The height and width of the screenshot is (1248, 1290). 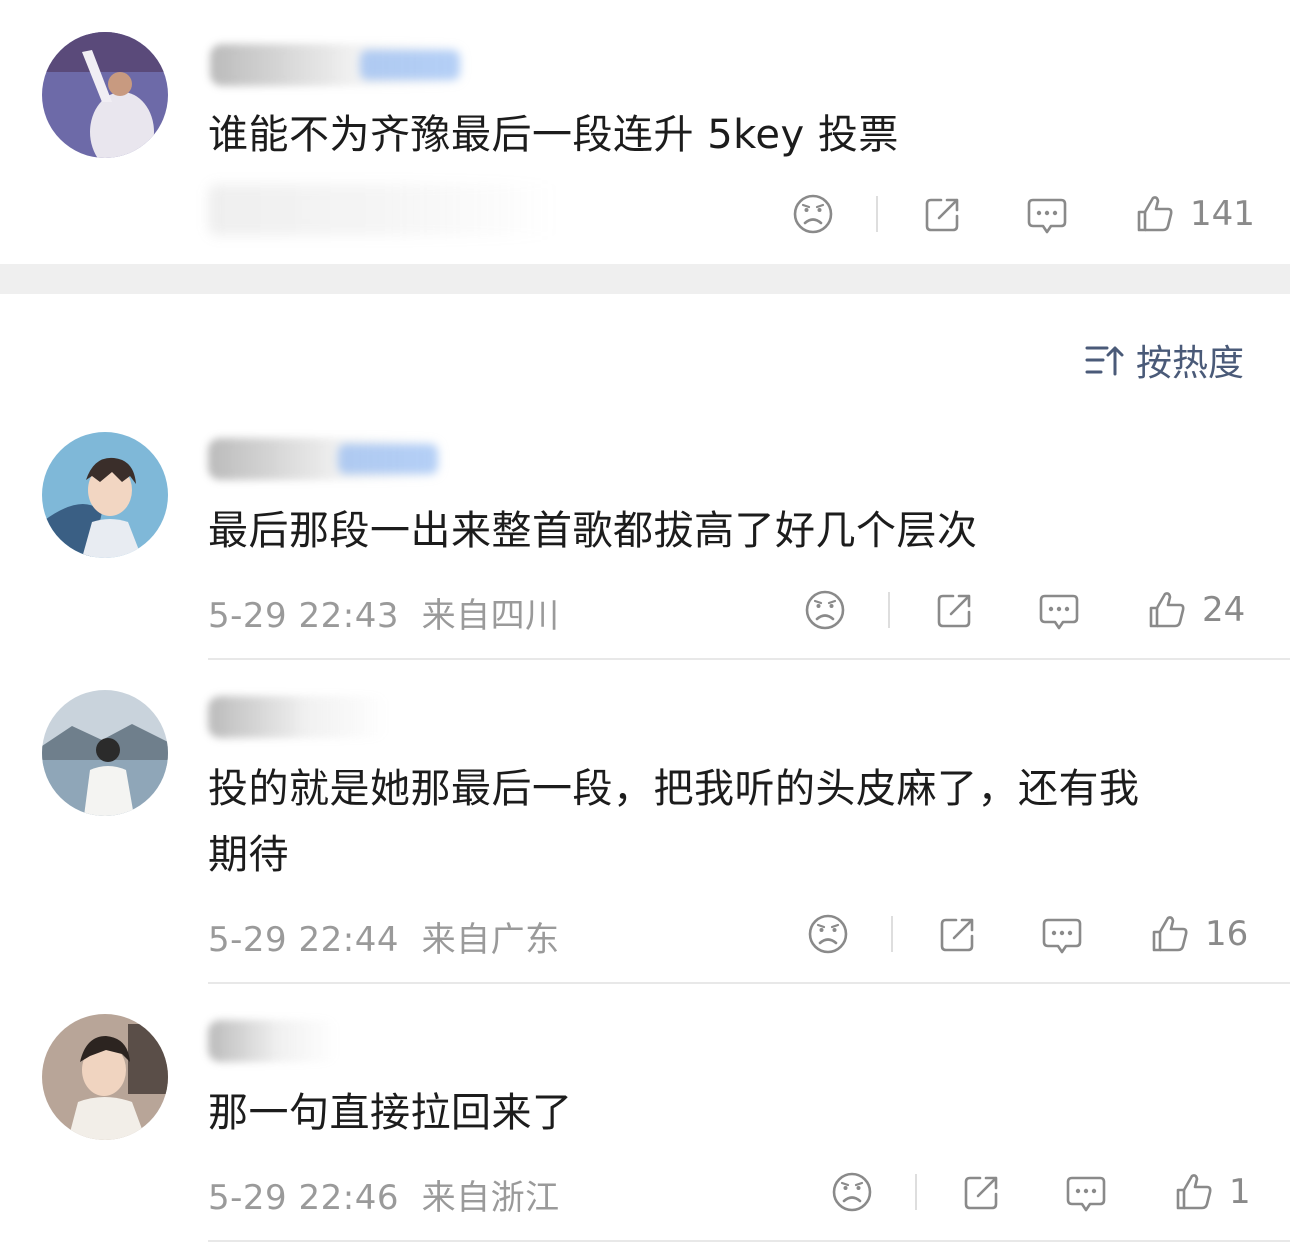 I want to click on comment-text-line: 那一句直接拉回来了, so click(x=390, y=1113).